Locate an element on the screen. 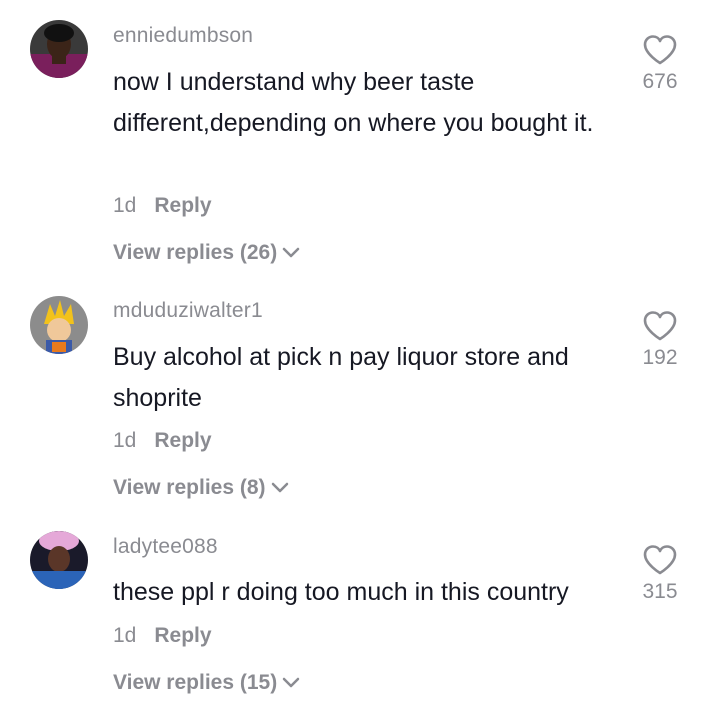 Image resolution: width=720 pixels, height=704 pixels. view-replies-label: View replies (8) is located at coordinates (189, 487).